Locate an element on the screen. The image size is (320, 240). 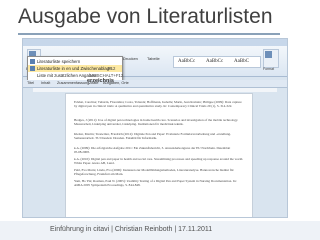
print-dropdown: Drucken is located at coordinates (130, 58).